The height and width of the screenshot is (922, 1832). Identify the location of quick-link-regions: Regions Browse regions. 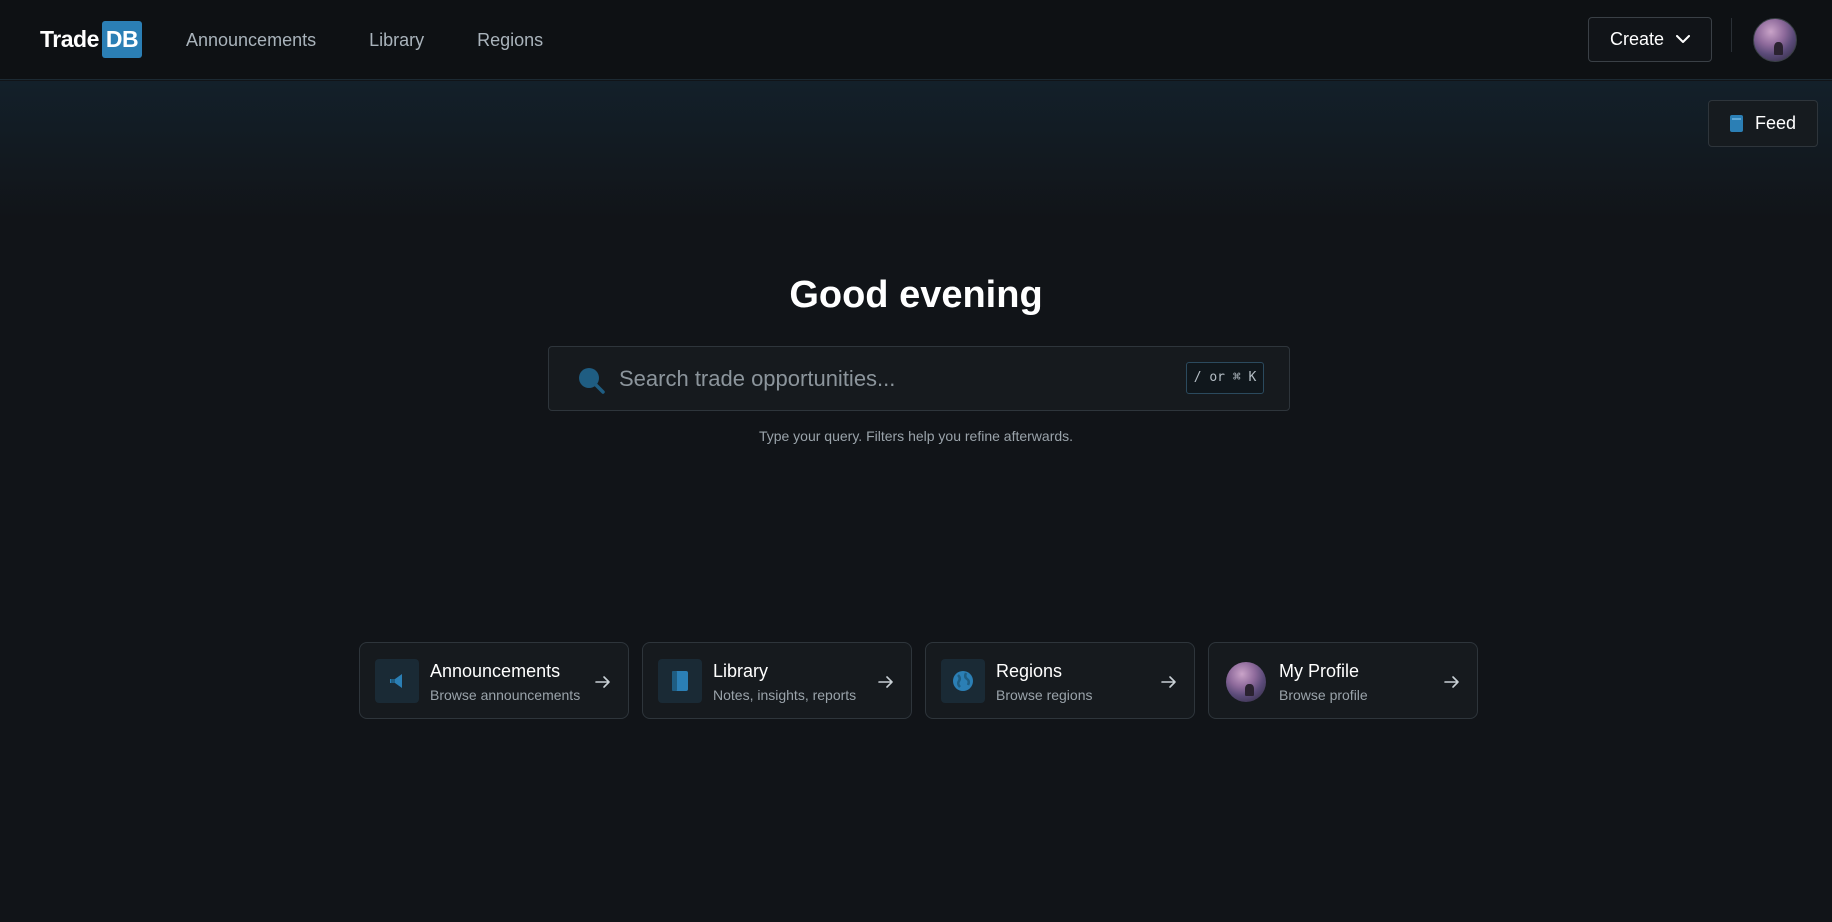
(1060, 680).